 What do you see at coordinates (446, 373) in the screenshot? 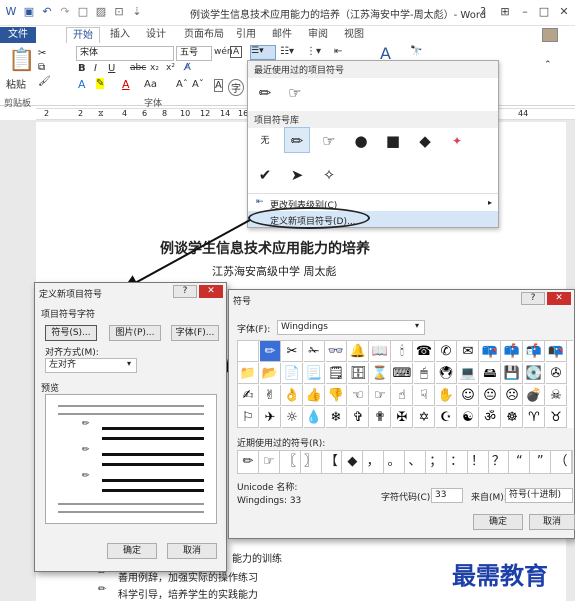
I see `symbol-cell: 🖲` at bounding box center [446, 373].